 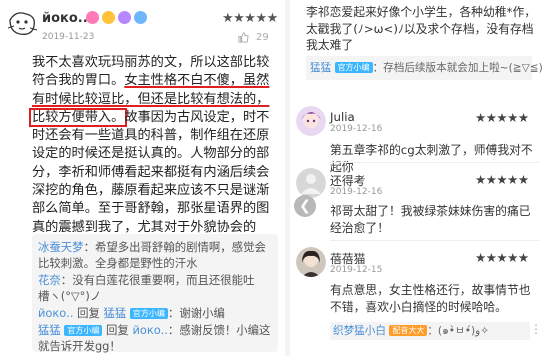 I want to click on doodle-avatar, so click(x=22, y=23).